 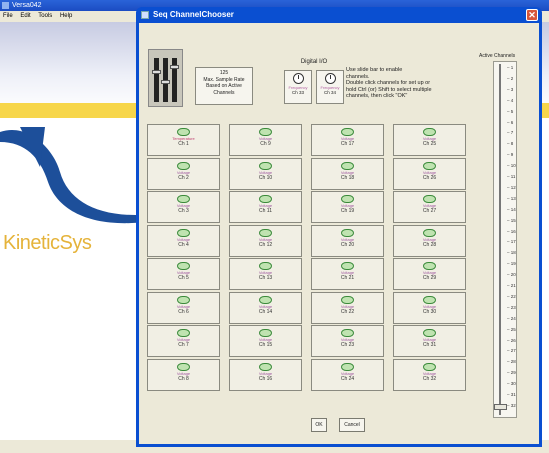 I want to click on digital-io-label: Digital I/O, so click(x=314, y=62).